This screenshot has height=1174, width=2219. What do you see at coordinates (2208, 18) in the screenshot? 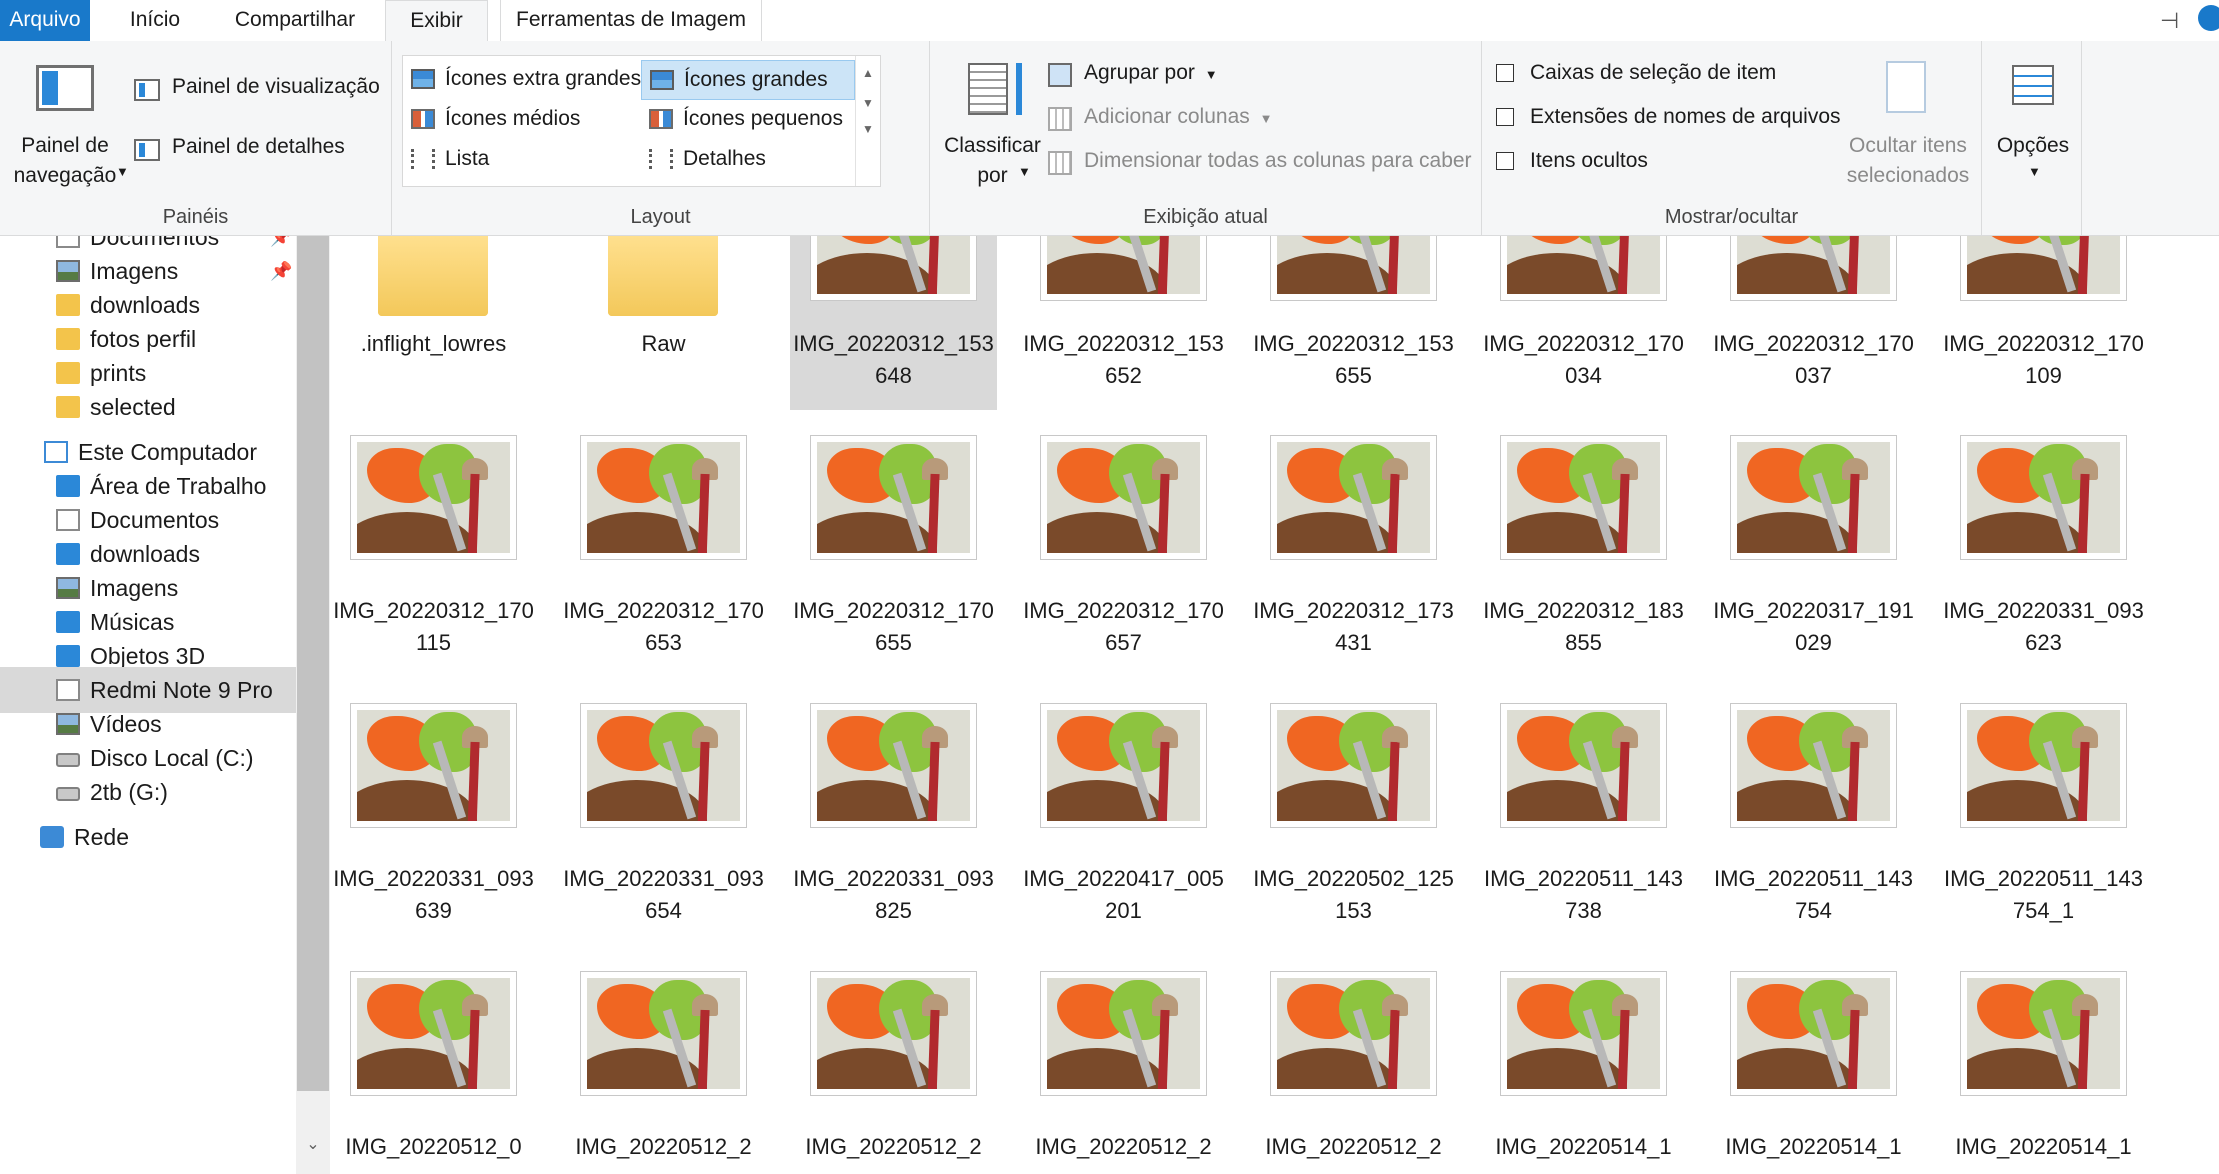
I see `help-icon` at bounding box center [2208, 18].